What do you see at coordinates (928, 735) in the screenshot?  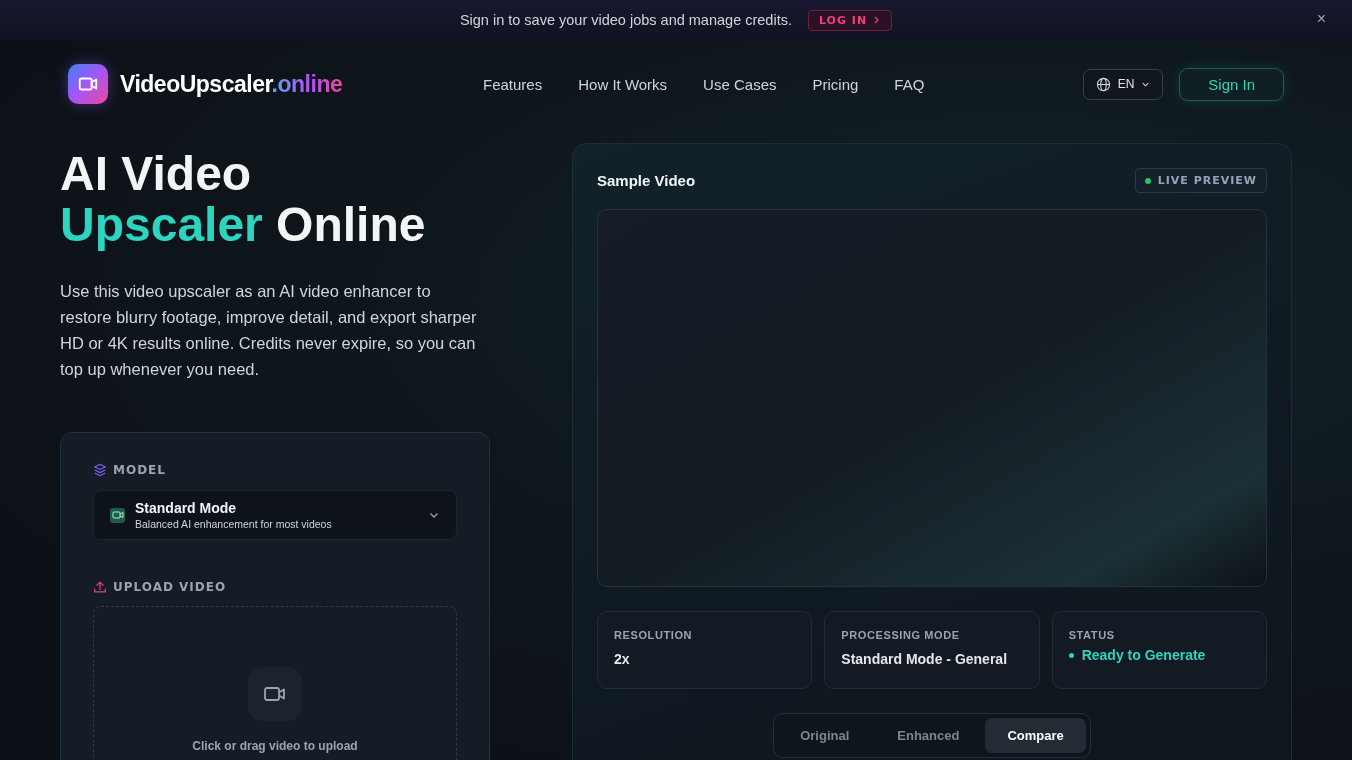 I see `view-tab: Enhanced` at bounding box center [928, 735].